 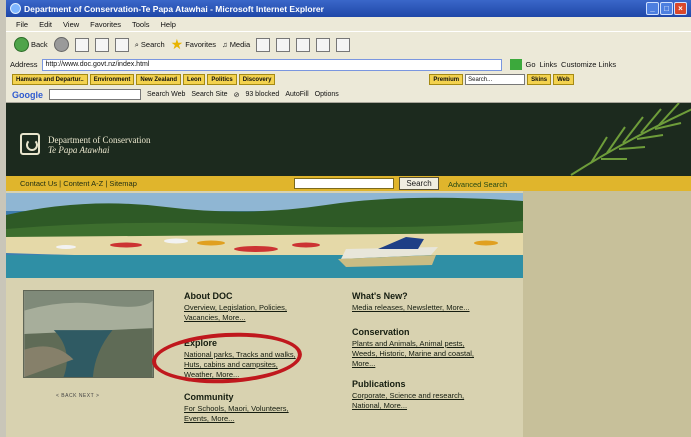 I want to click on web-button: Web, so click(x=563, y=79).